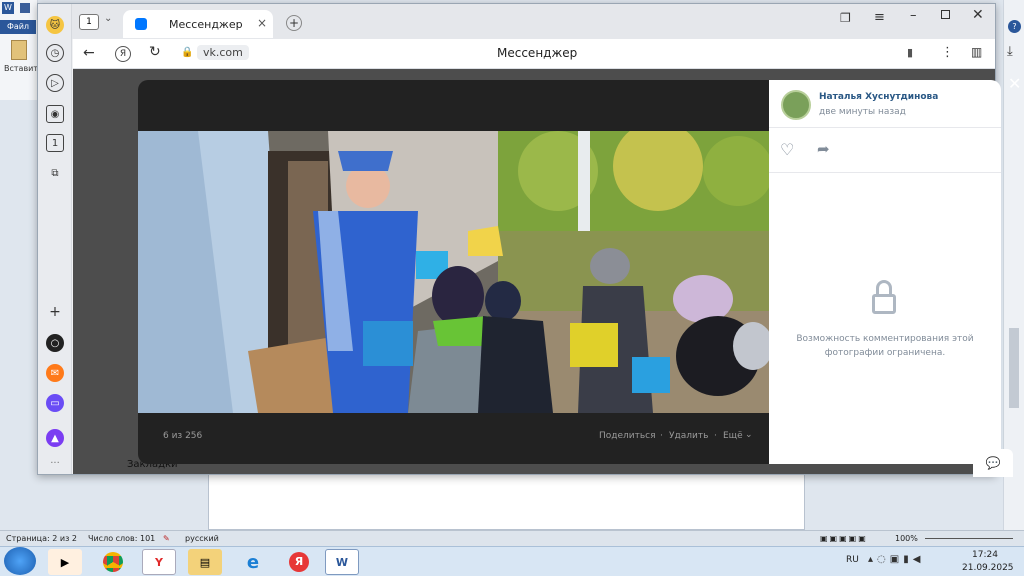  What do you see at coordinates (1010, 51) in the screenshot?
I see `download-icon: ⤓` at bounding box center [1010, 51].